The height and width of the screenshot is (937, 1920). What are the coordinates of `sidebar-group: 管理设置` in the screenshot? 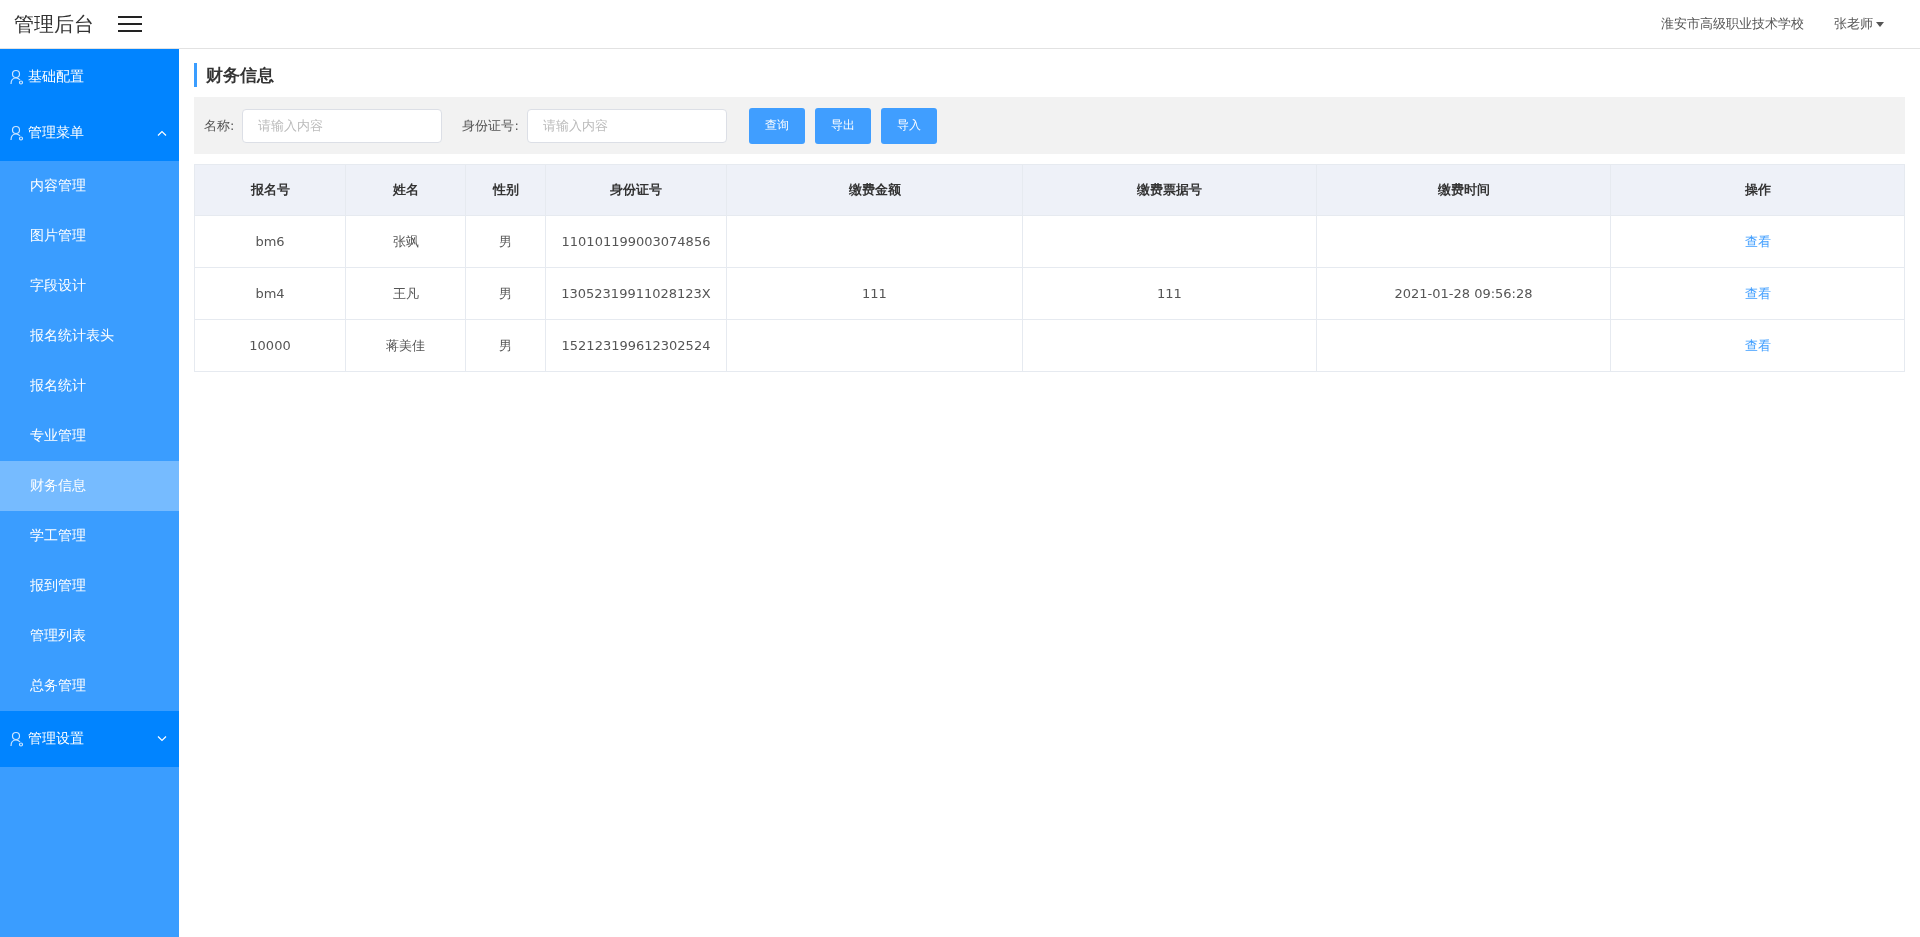 It's located at (89, 739).